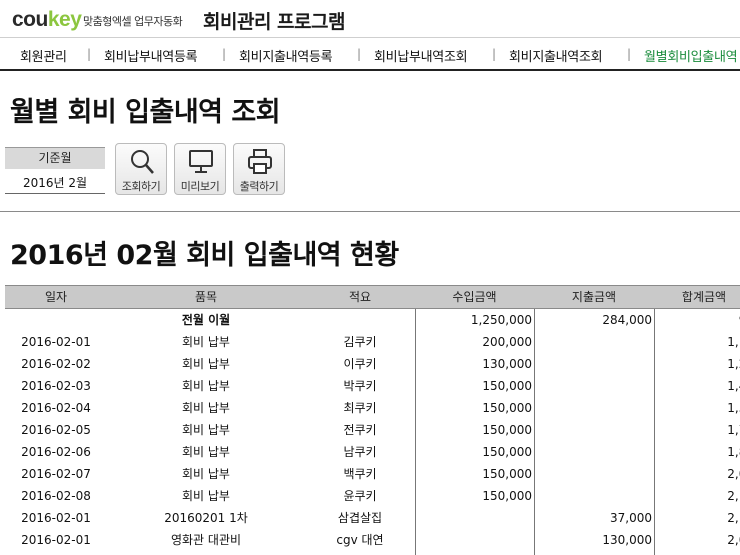  What do you see at coordinates (360, 342) in the screenshot?
I see `cell-memo: 김쿠키` at bounding box center [360, 342].